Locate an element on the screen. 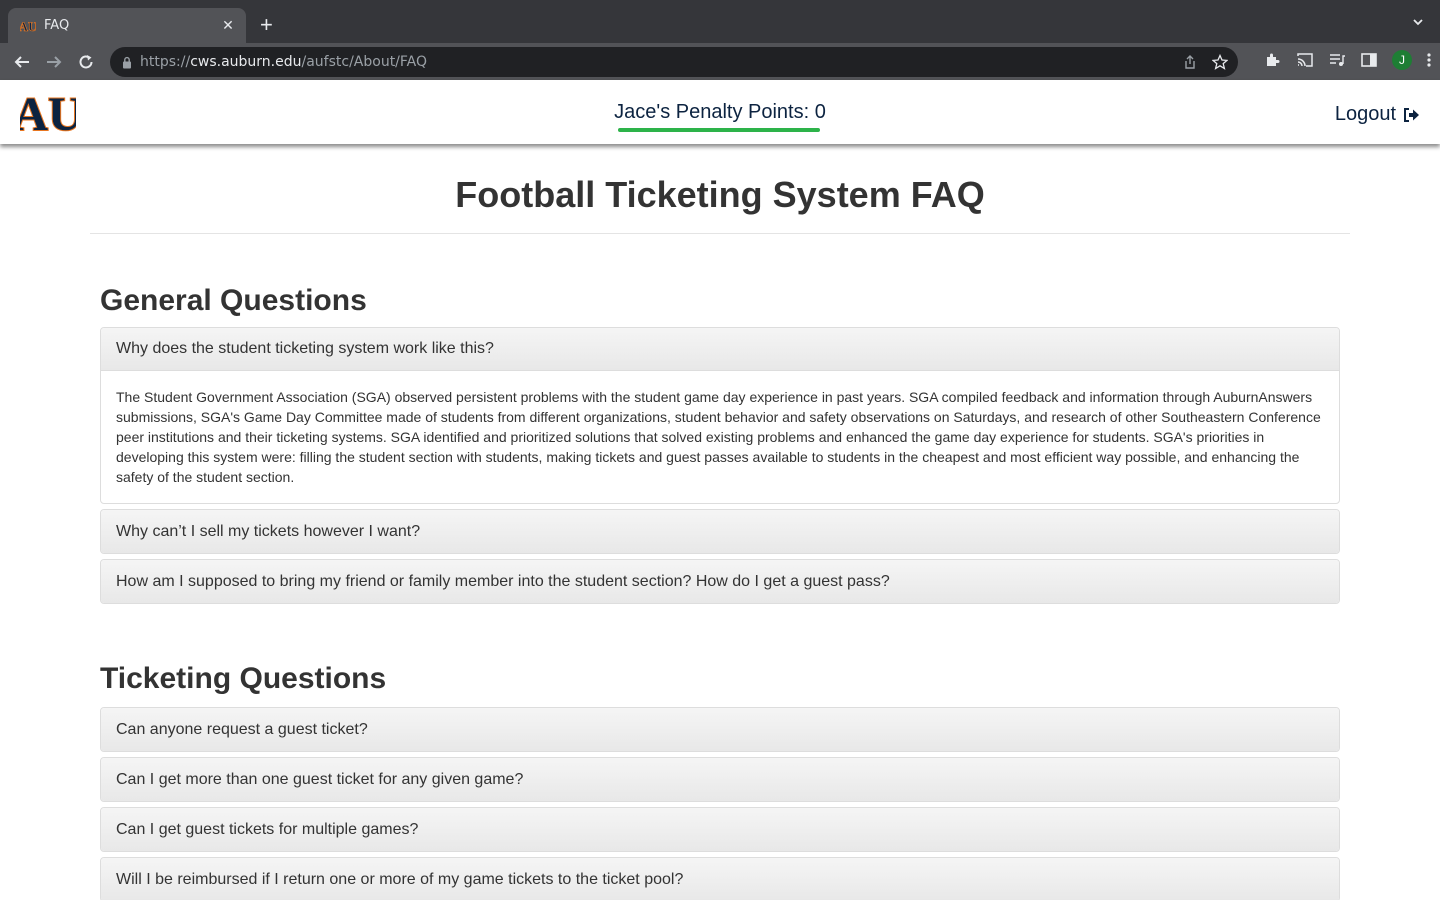 This screenshot has width=1440, height=900. url-text: https://cws.auburn.edu/aufstc/About/FAQ is located at coordinates (284, 62).